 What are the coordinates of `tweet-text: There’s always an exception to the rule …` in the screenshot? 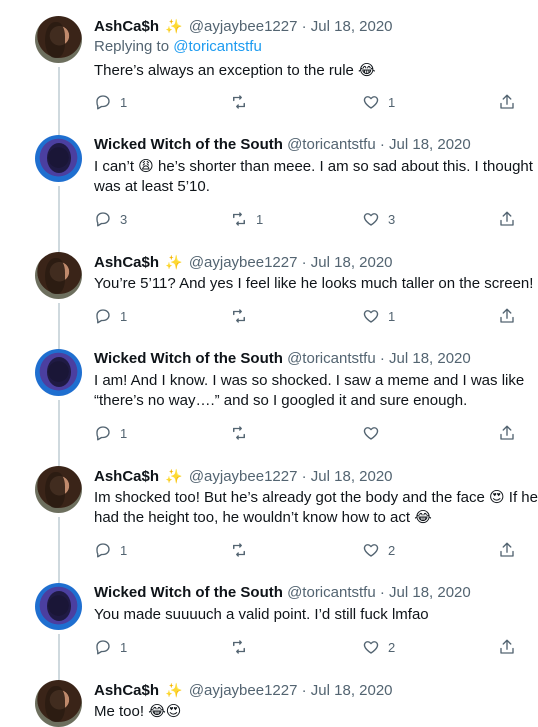 It's located at (235, 70).